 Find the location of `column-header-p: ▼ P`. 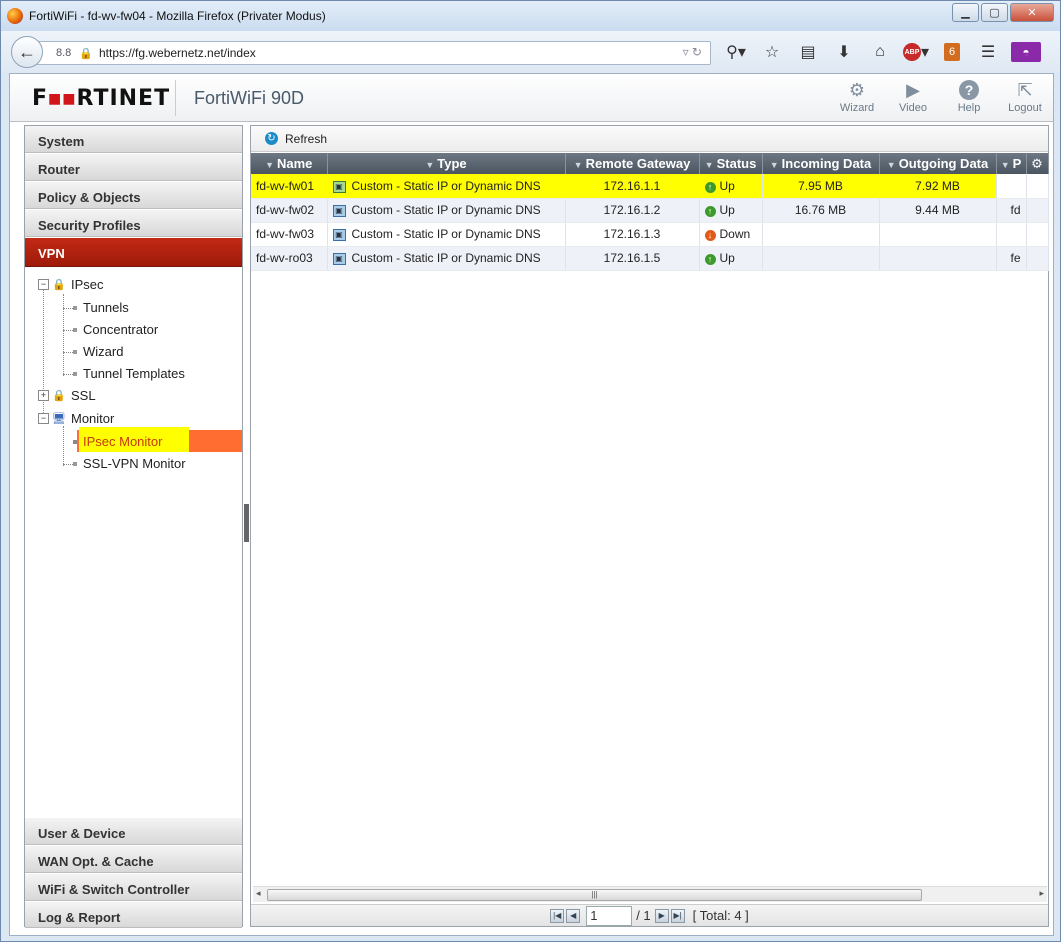

column-header-p: ▼ P is located at coordinates (1011, 163).